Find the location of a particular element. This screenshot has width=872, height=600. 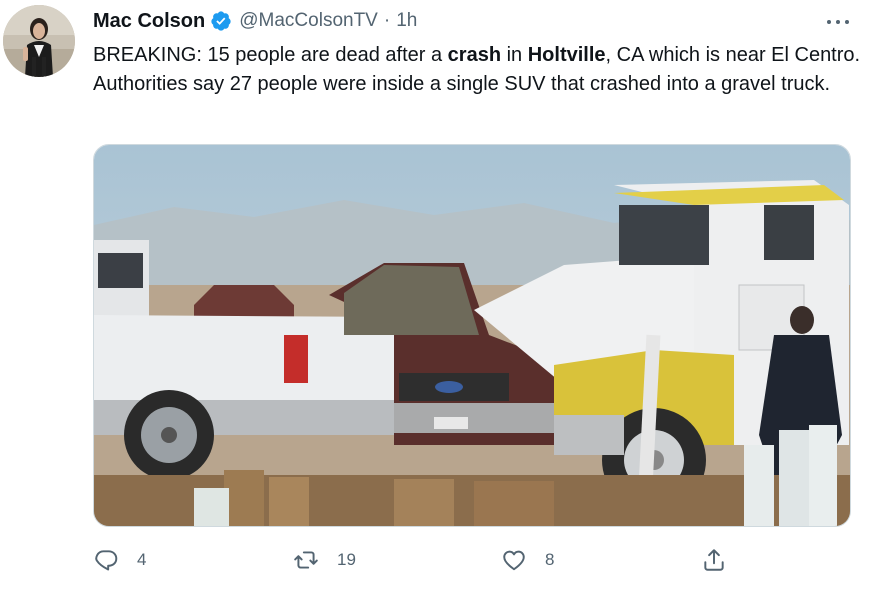

share-icon is located at coordinates (714, 560).